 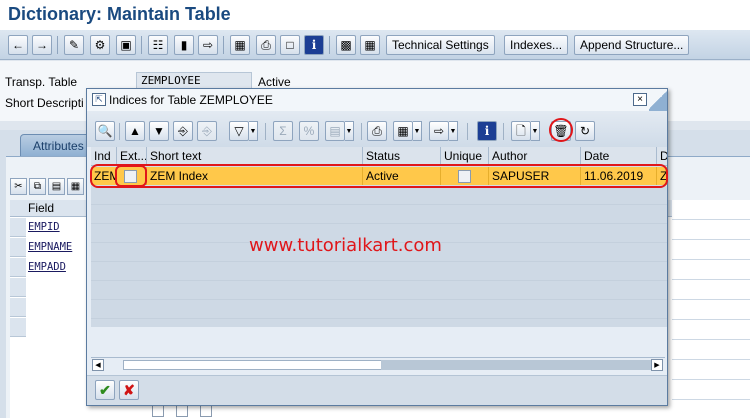 I want to click on find-icon: ⎆, so click(x=183, y=131).